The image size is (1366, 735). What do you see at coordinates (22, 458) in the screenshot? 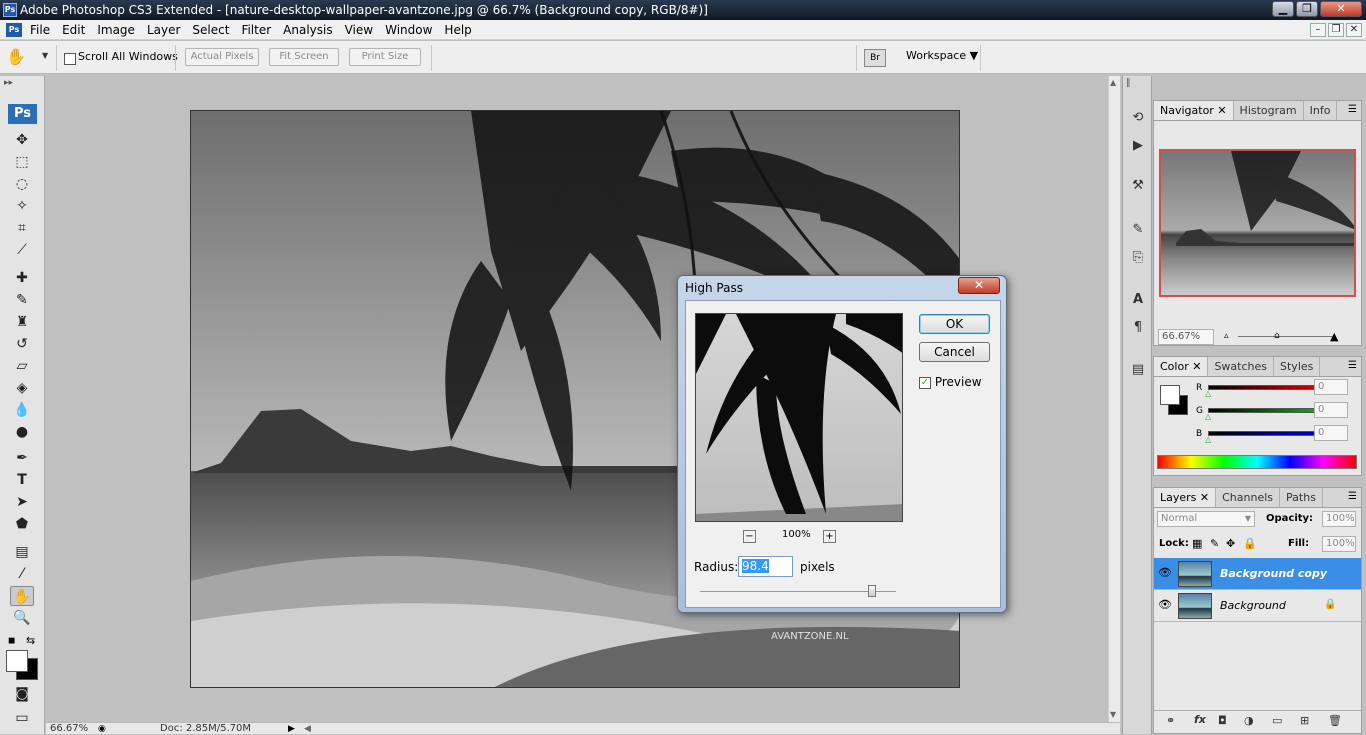
I see `pen-tool-icon: ✒` at bounding box center [22, 458].